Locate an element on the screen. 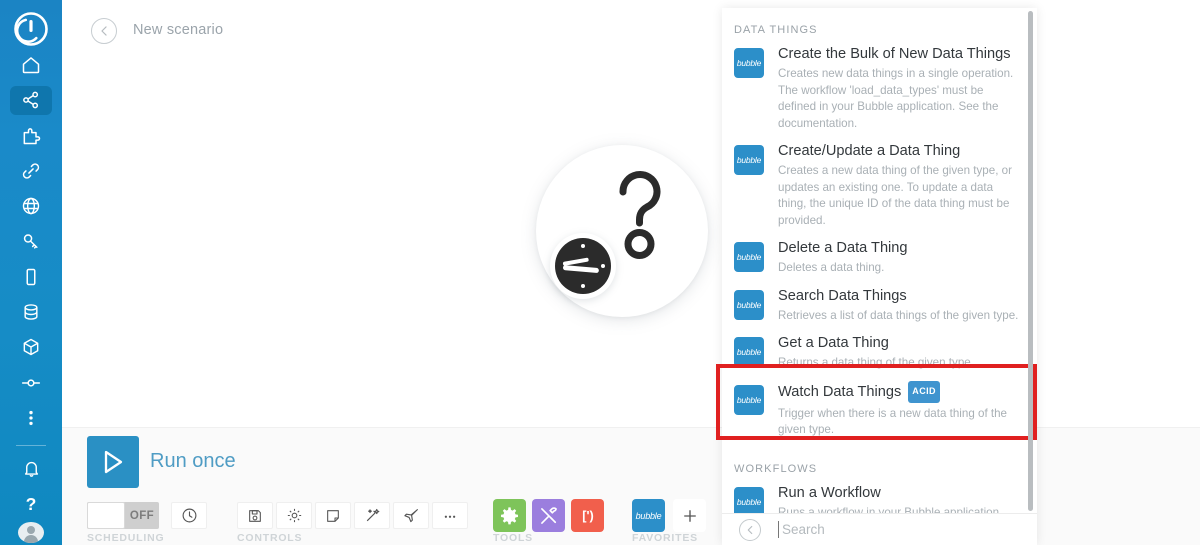  module-row-text: Delete a Data Thing Deletes a data thing. is located at coordinates (843, 258).